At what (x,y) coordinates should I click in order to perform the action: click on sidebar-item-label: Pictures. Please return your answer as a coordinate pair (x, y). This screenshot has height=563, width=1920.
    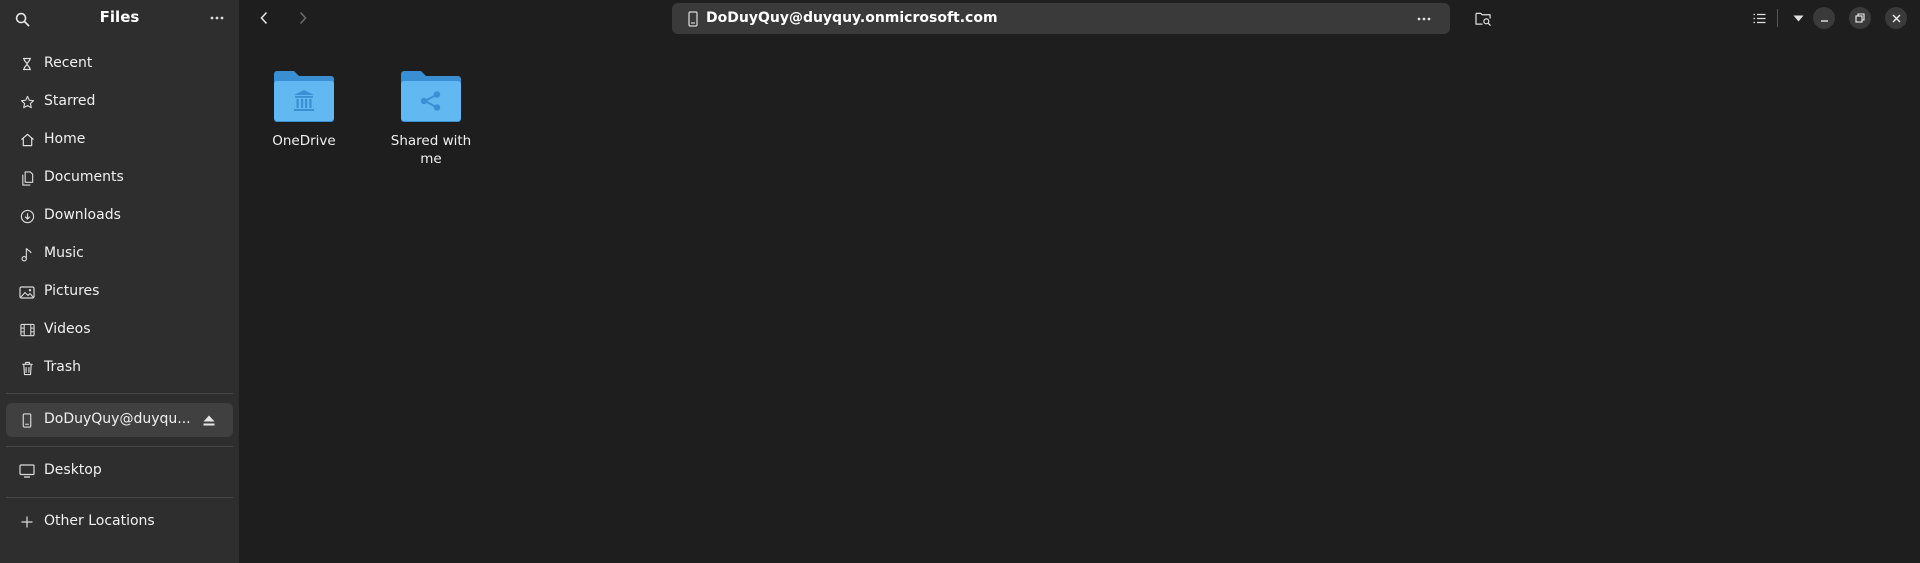
    Looking at the image, I should click on (72, 291).